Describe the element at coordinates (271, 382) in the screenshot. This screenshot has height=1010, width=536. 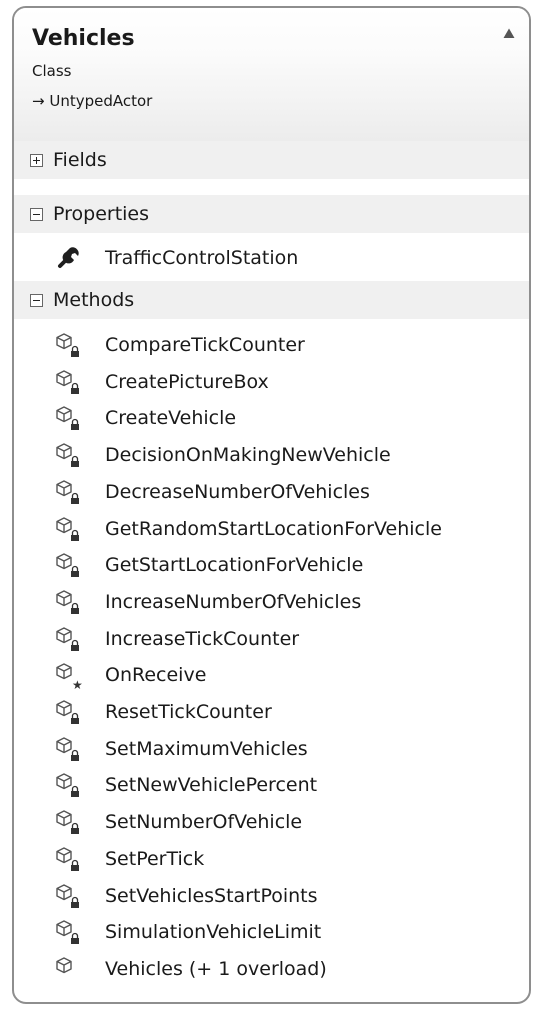
I see `method-item: CreatePictureBox` at that location.